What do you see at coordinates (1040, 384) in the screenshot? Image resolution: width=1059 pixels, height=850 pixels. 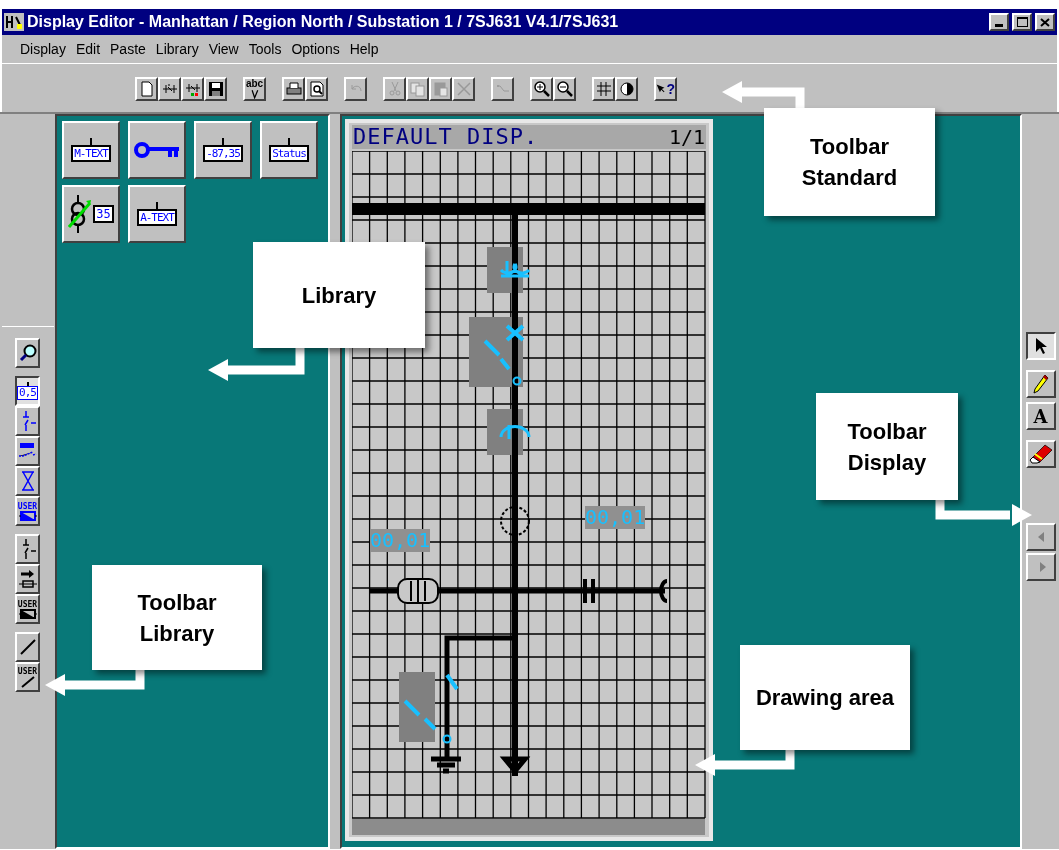 I see `pencil-icon` at bounding box center [1040, 384].